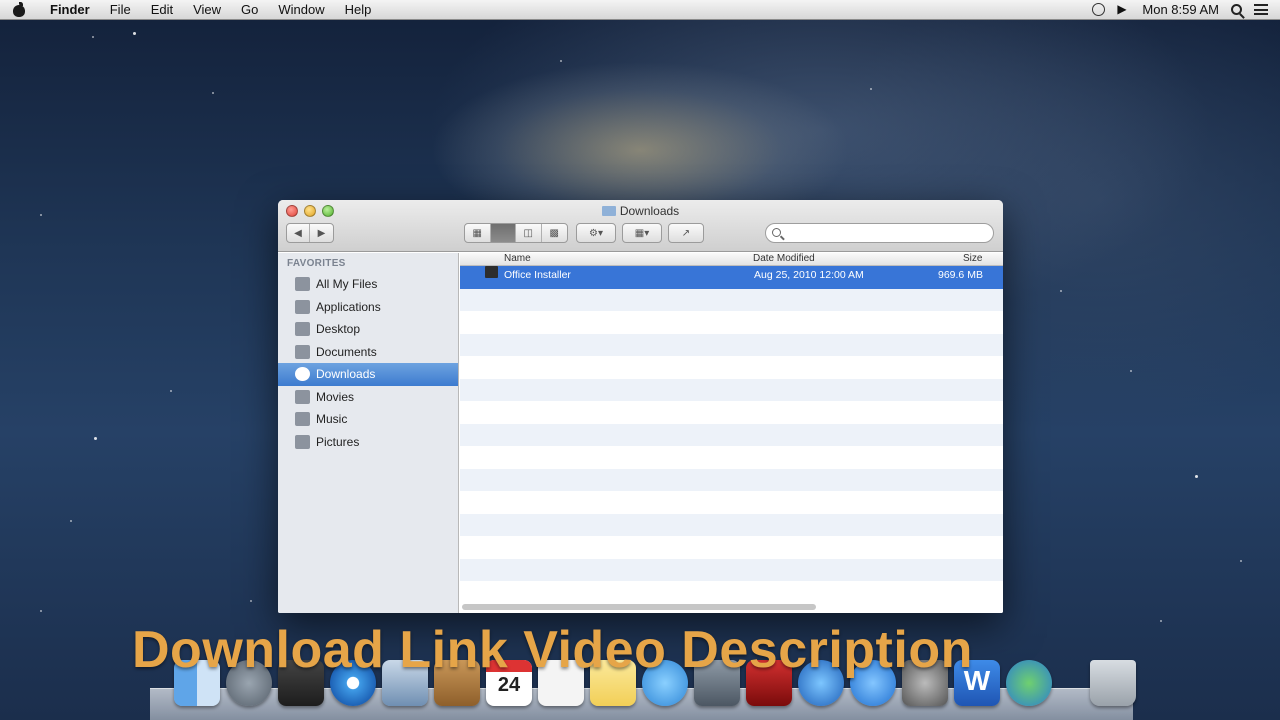 The height and width of the screenshot is (720, 1280). Describe the element at coordinates (302, 419) in the screenshot. I see `music-icon` at that location.